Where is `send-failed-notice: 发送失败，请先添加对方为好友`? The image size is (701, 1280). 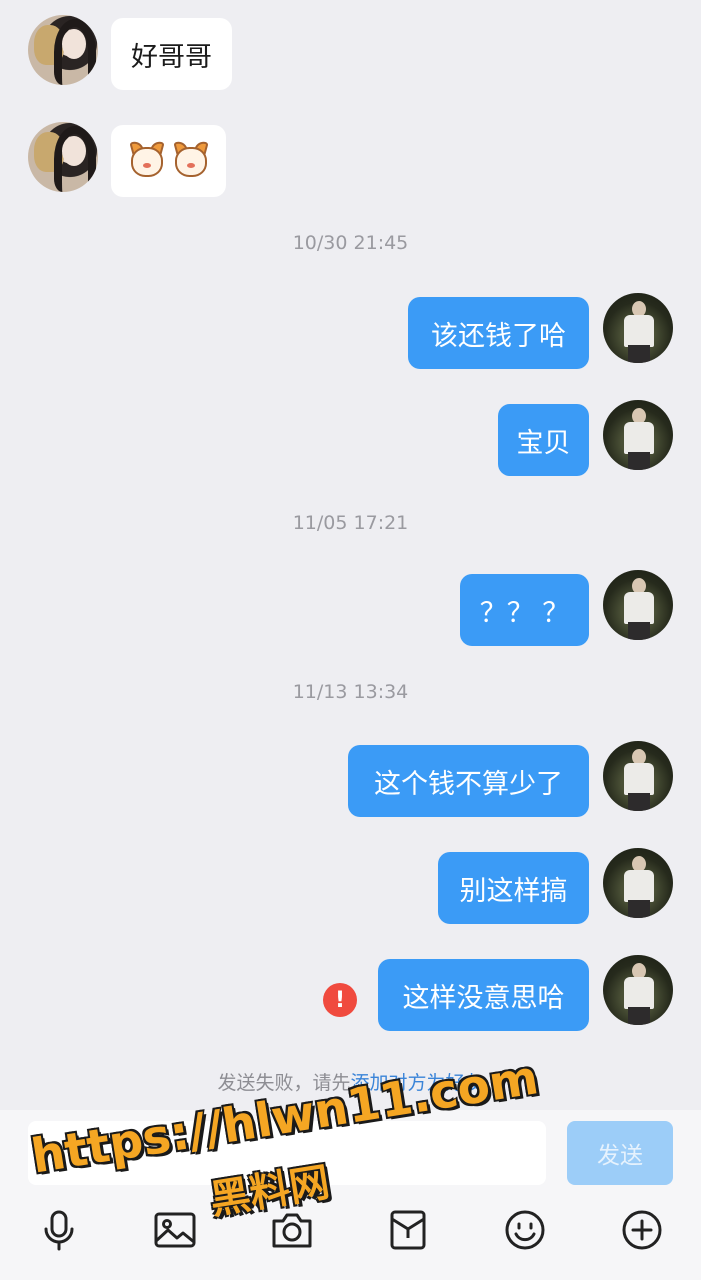 send-failed-notice: 发送失败，请先添加对方为好友 is located at coordinates (350, 1081).